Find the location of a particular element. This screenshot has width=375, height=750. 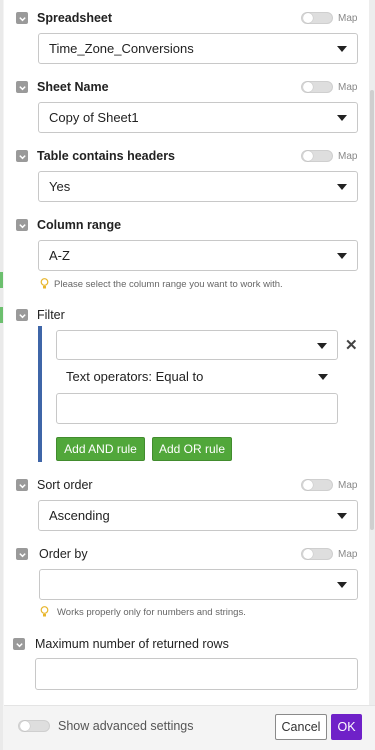

spreadsheet-label: Spreadsheet is located at coordinates (75, 18).